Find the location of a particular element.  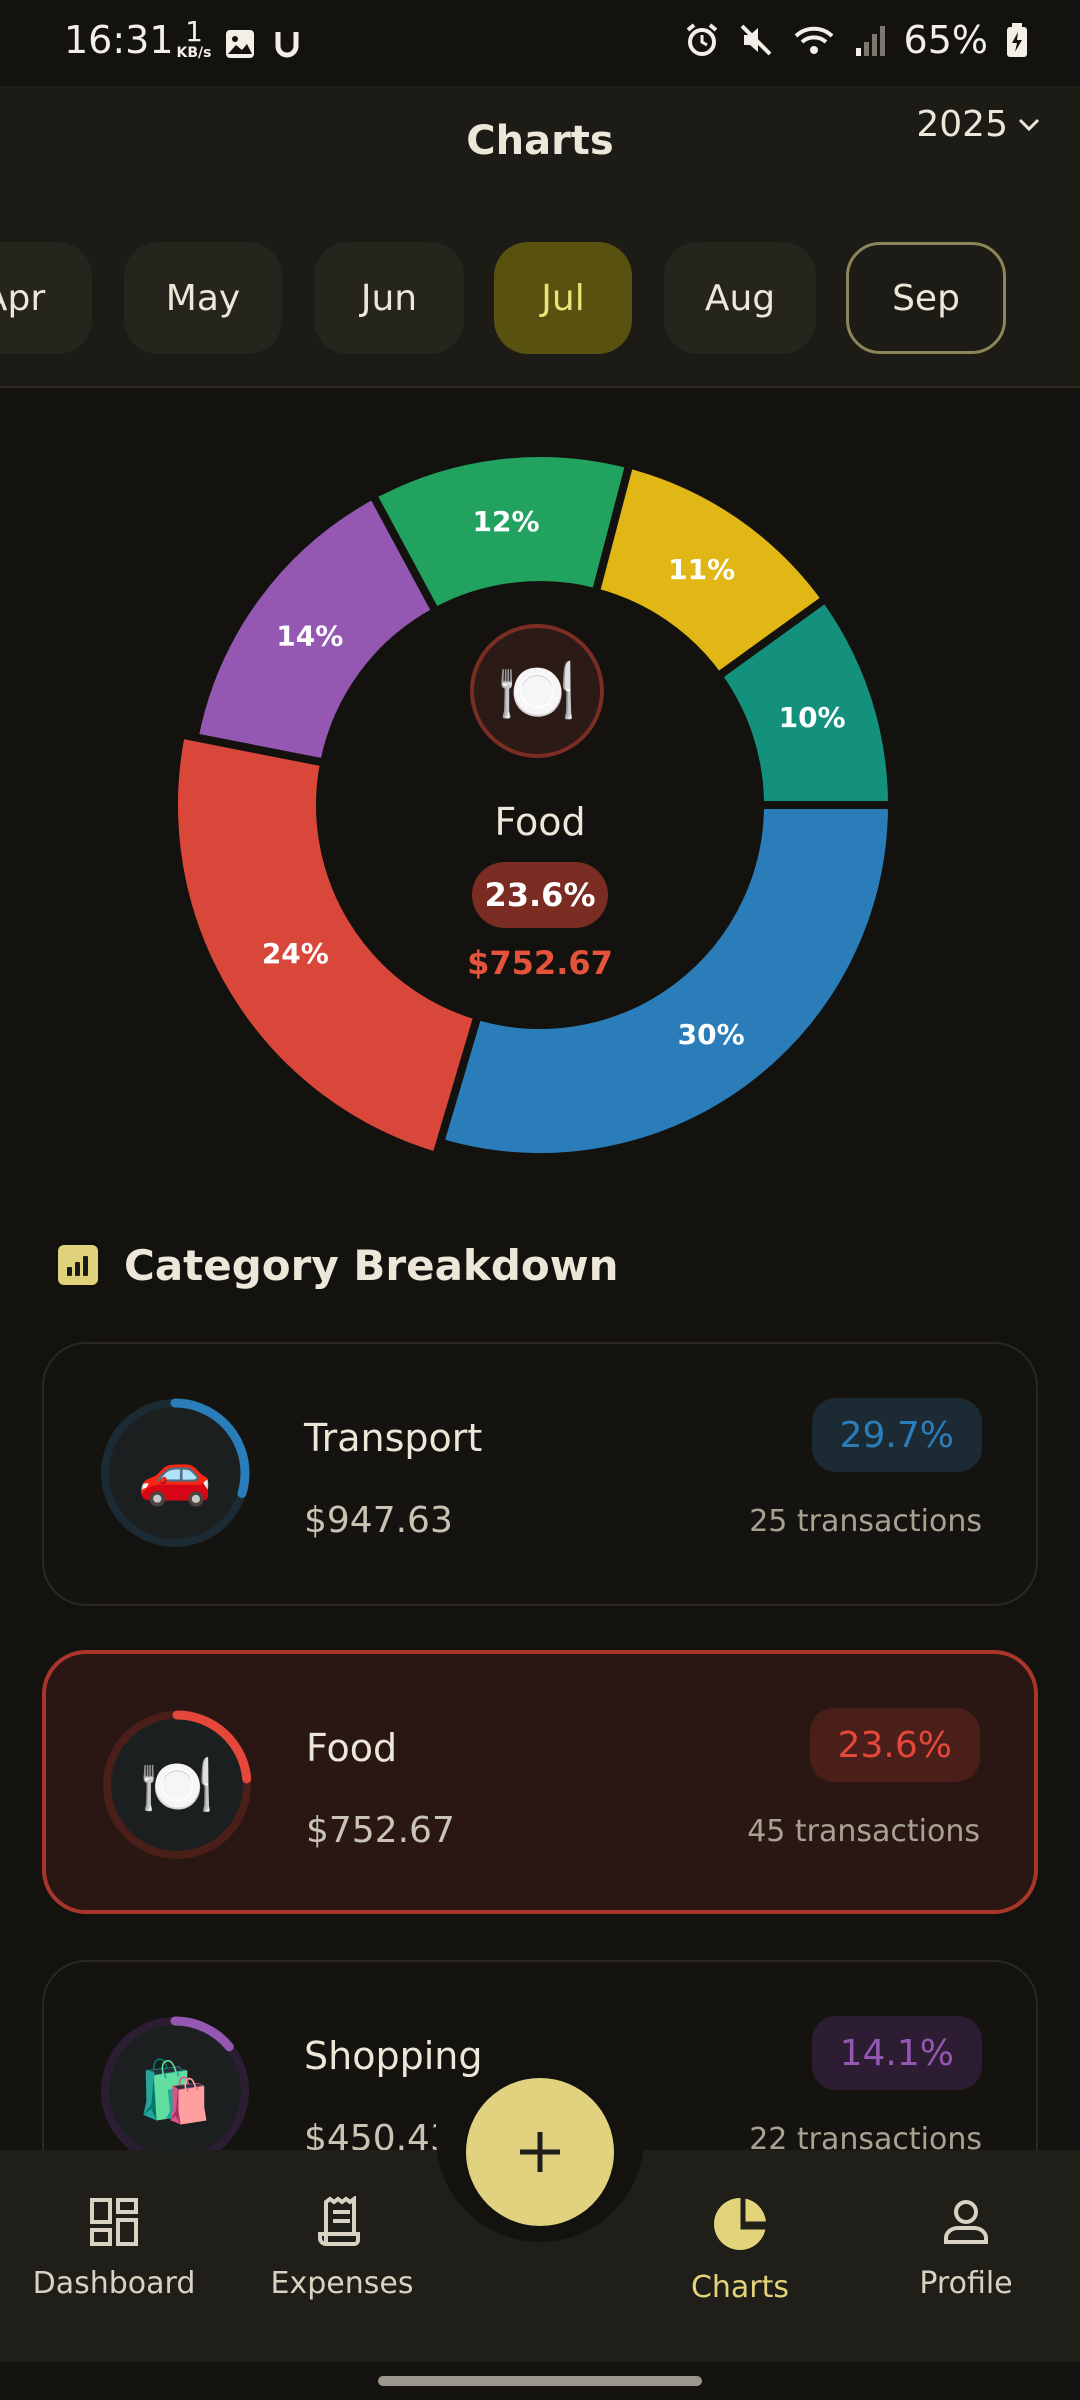

add-expense-button is located at coordinates (540, 2152).